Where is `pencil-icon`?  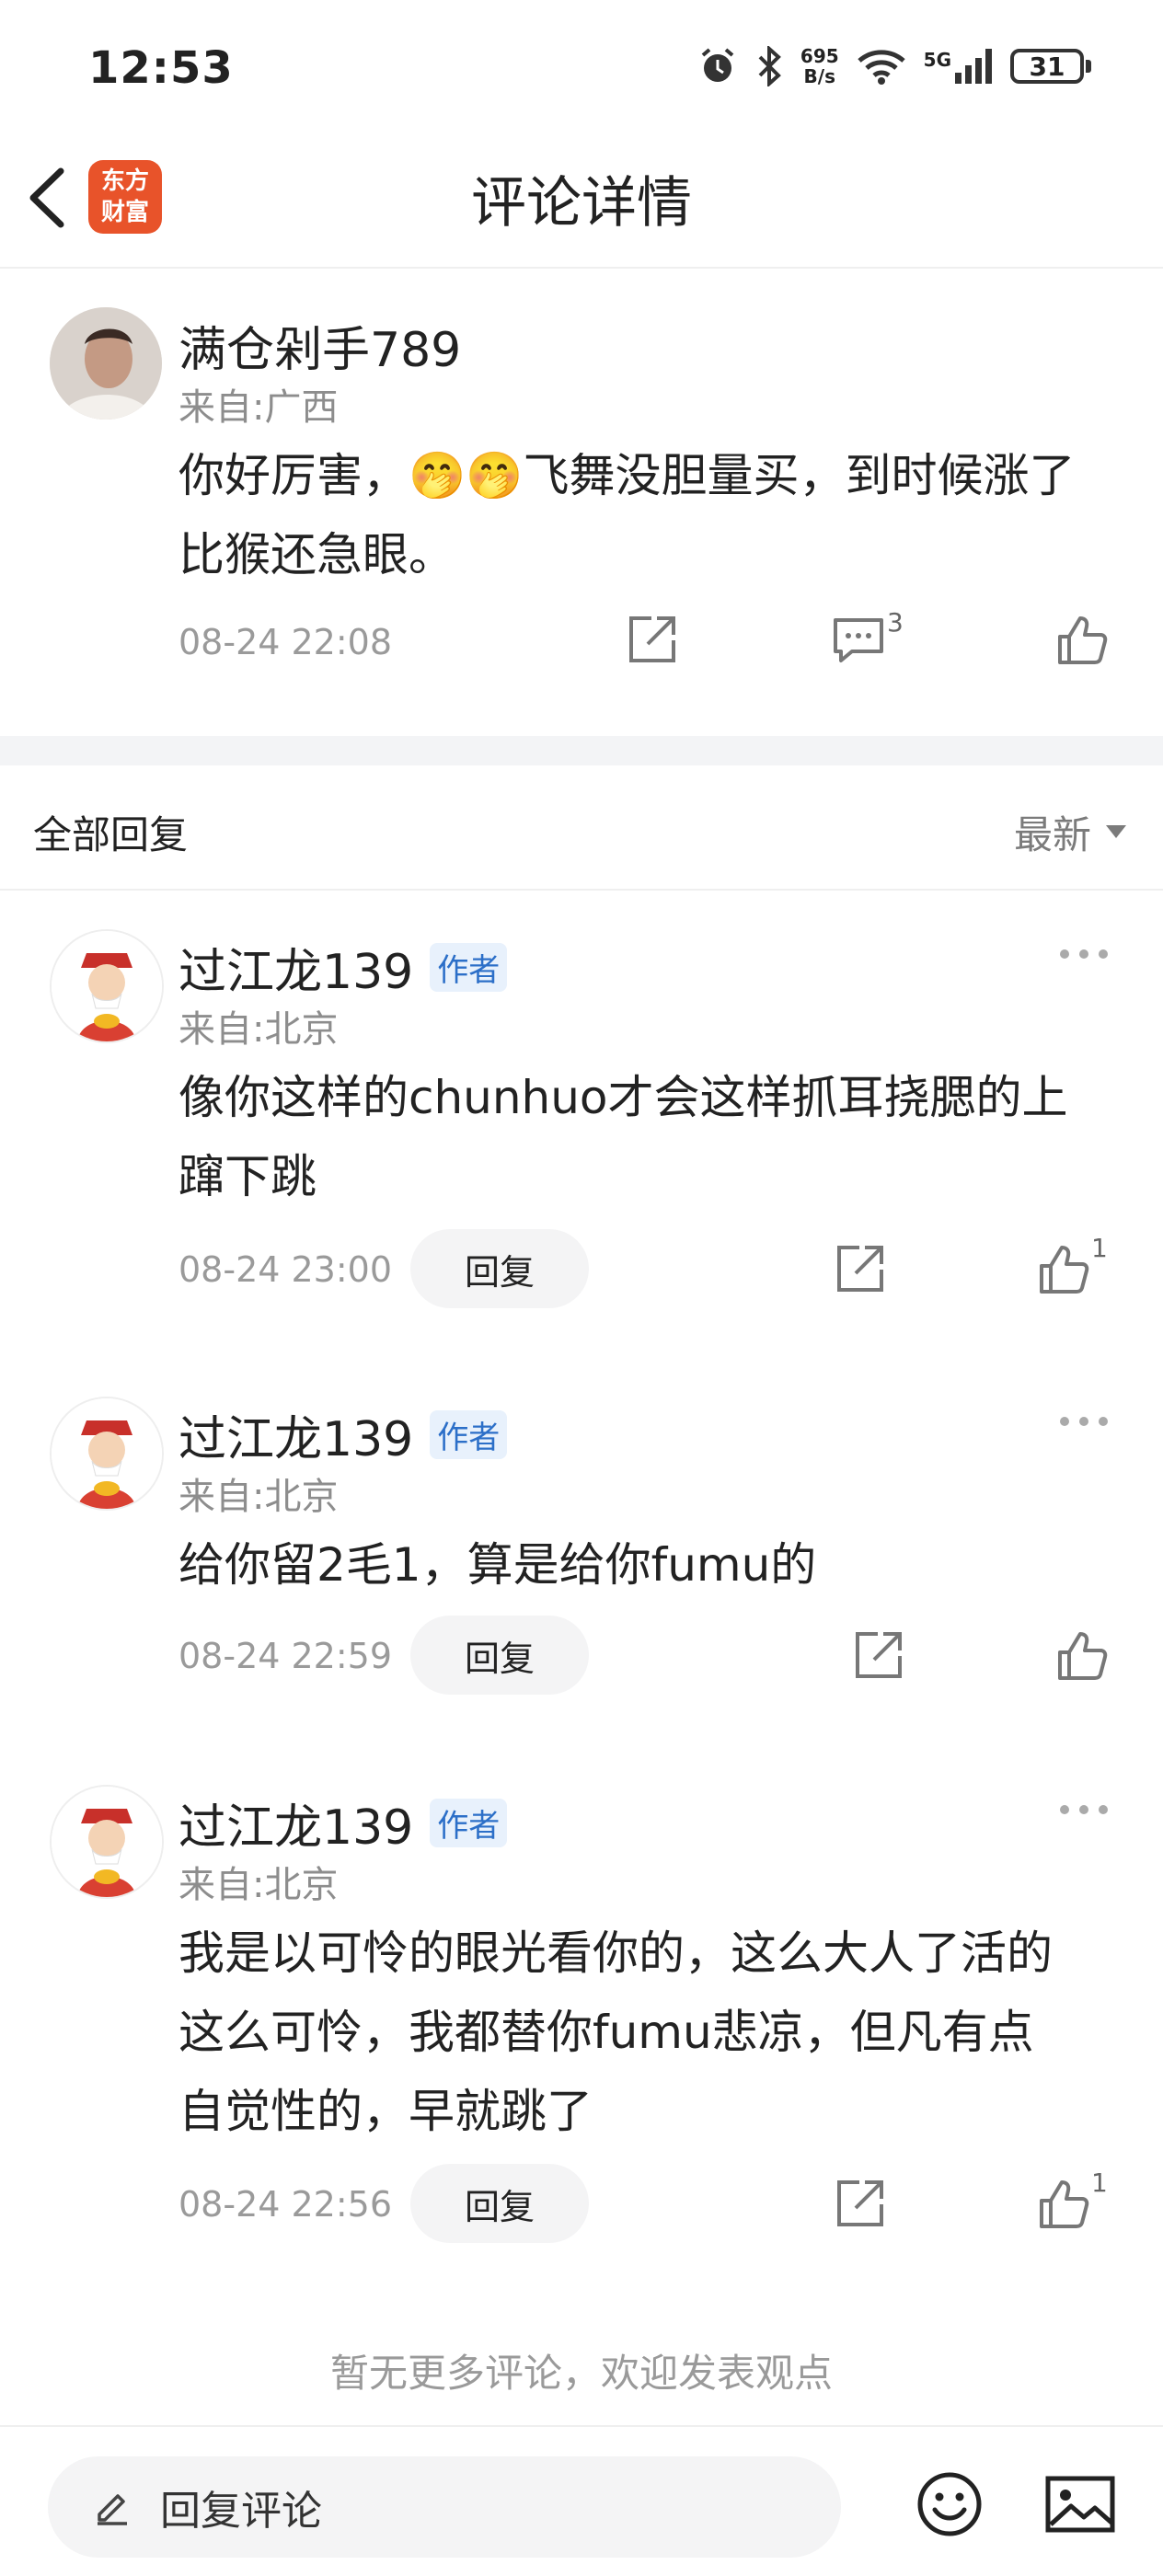
pencil-icon is located at coordinates (113, 2509).